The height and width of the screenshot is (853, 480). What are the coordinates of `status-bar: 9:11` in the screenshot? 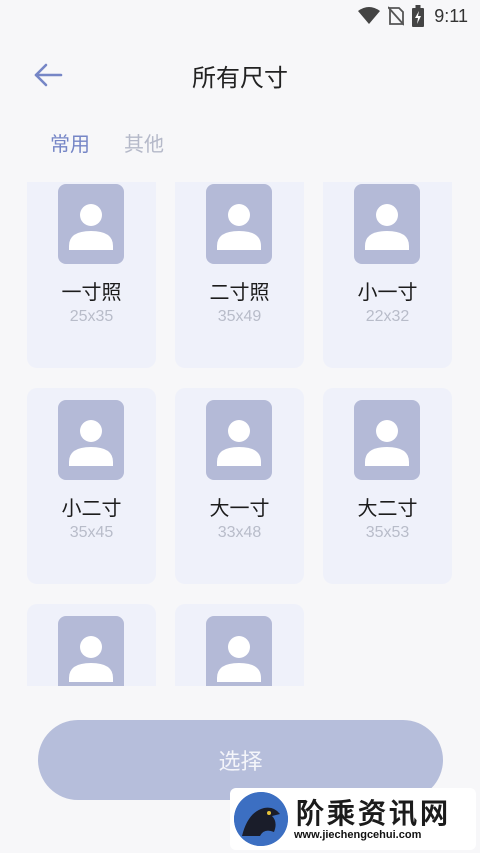 It's located at (240, 16).